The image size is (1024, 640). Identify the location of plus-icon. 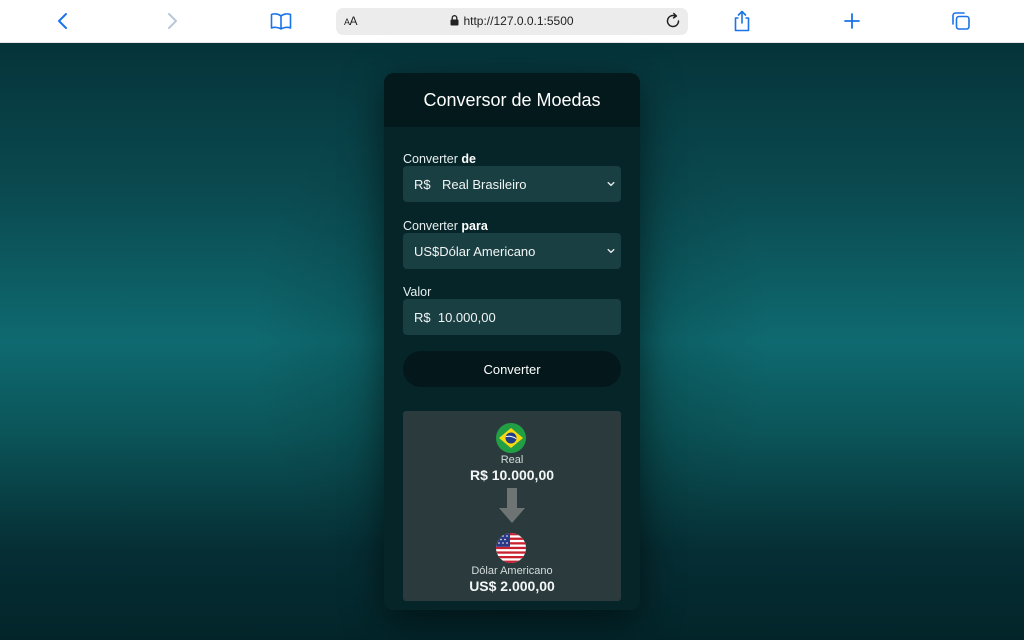
(852, 21).